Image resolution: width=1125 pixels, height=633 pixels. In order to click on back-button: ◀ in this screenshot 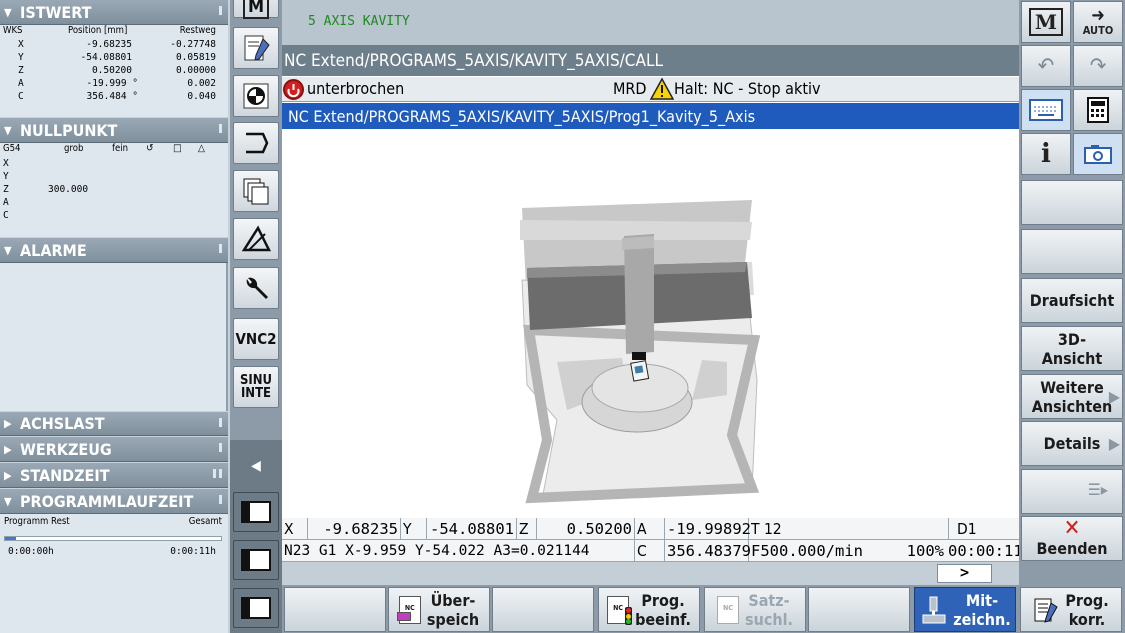, I will do `click(256, 466)`.